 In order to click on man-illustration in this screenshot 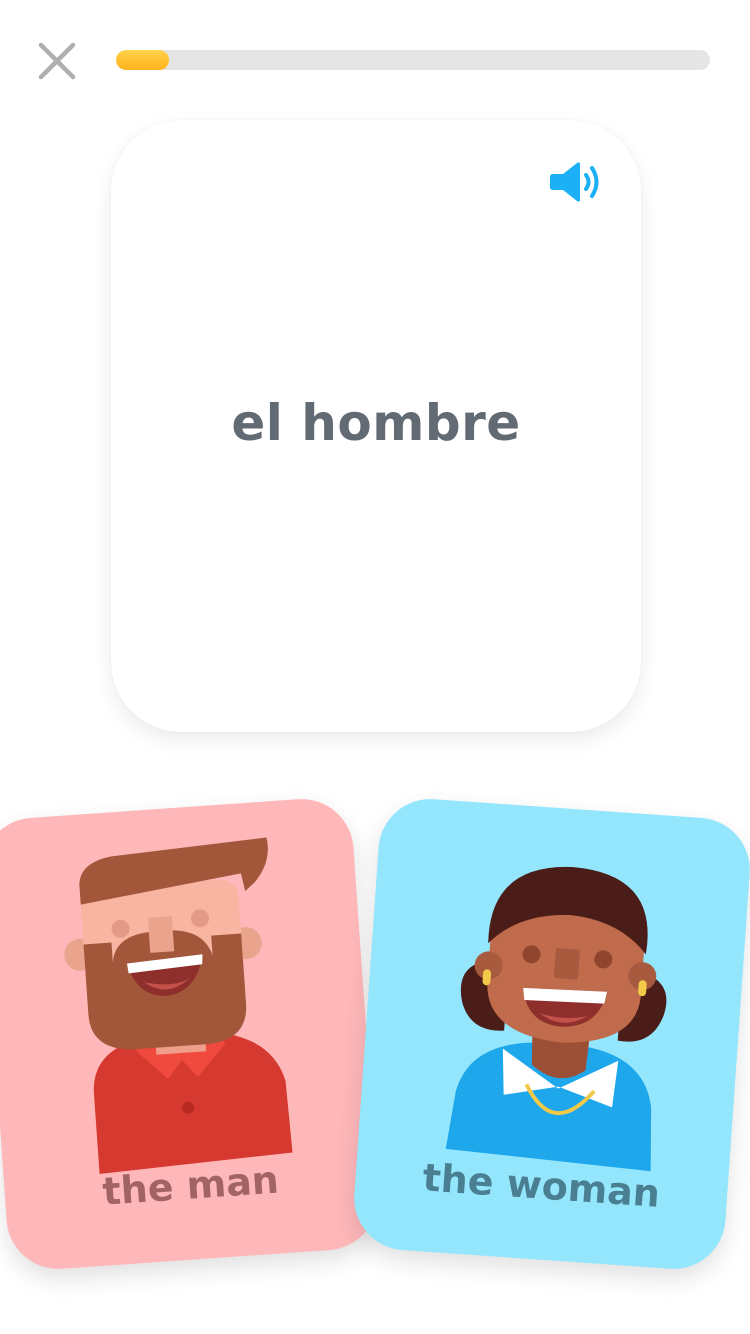, I will do `click(178, 1005)`.